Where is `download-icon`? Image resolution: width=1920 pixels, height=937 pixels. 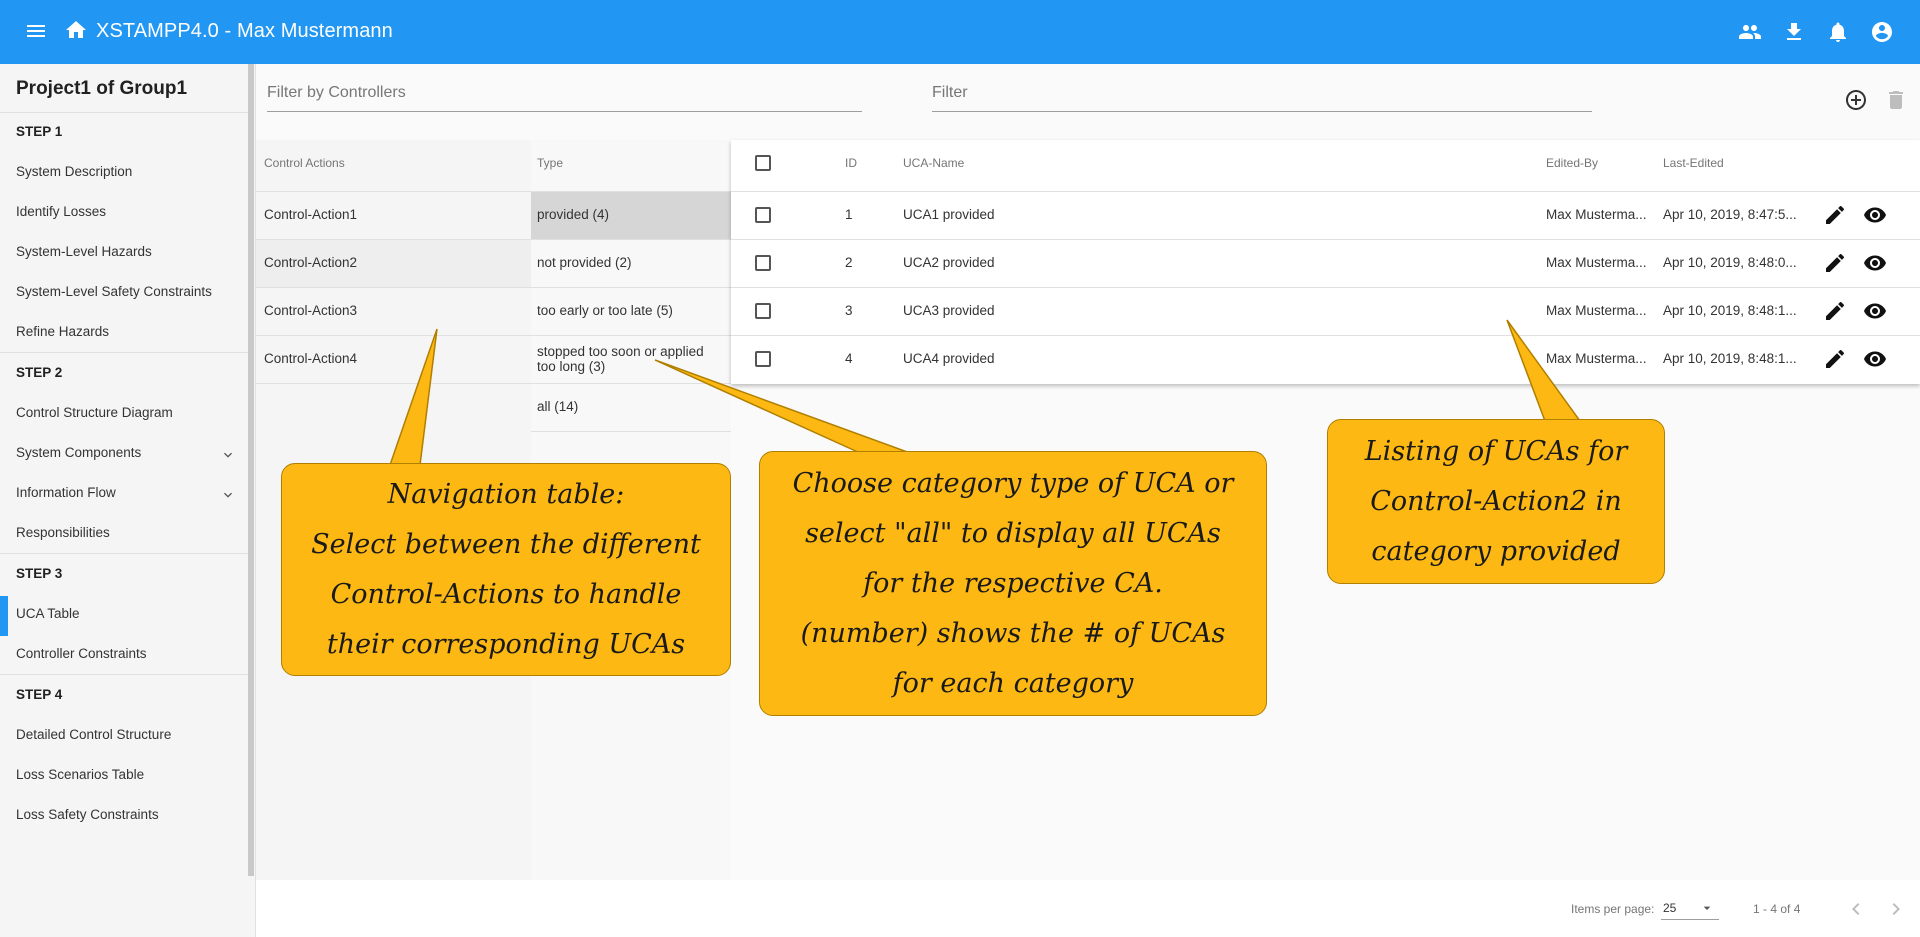 download-icon is located at coordinates (1794, 32).